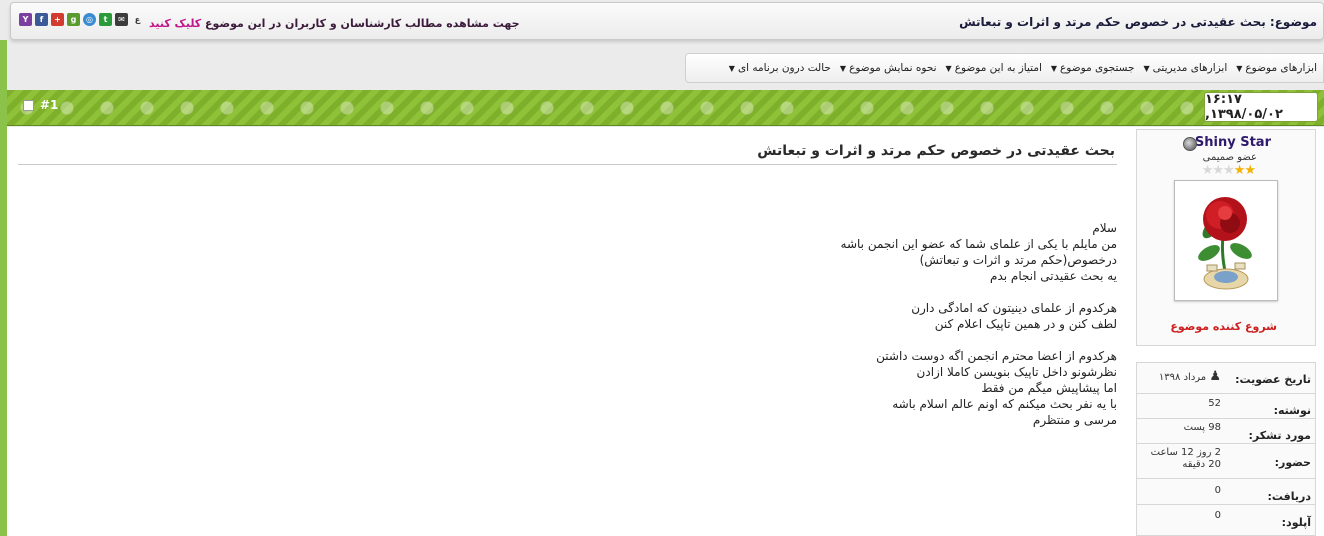 This screenshot has height=536, width=1324. What do you see at coordinates (893, 68) in the screenshot?
I see `display-mode-label: نحوه نمایش موضوع` at bounding box center [893, 68].